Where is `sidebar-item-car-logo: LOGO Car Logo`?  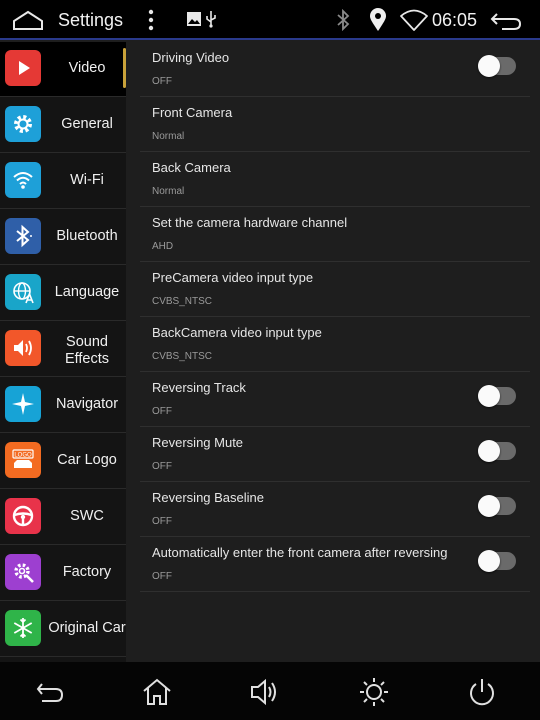
sidebar-item-car-logo: LOGO Car Logo is located at coordinates (63, 461).